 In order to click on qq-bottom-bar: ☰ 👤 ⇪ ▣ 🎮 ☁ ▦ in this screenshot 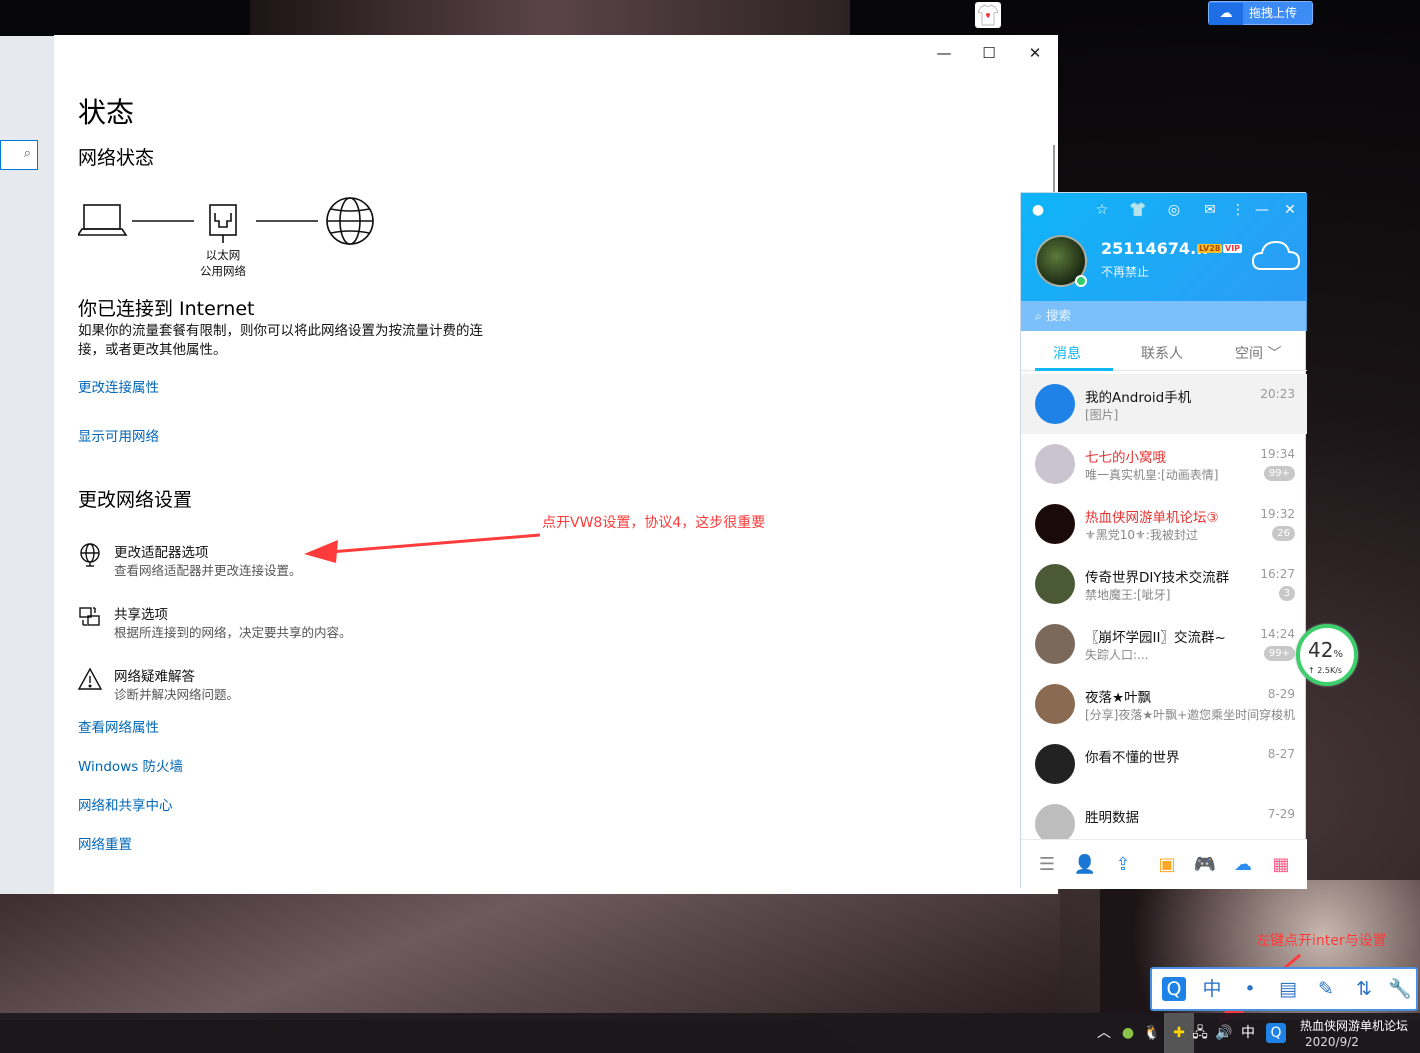, I will do `click(1164, 864)`.